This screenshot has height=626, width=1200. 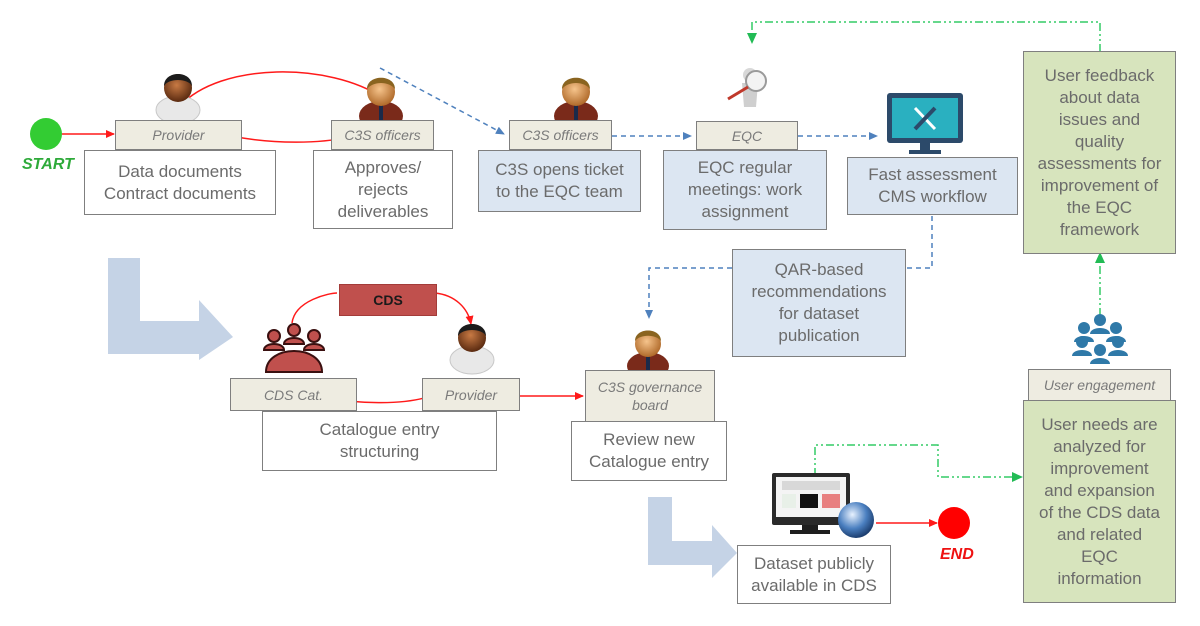 What do you see at coordinates (924, 36) in the screenshot?
I see `flow-feedback-to-eqc` at bounding box center [924, 36].